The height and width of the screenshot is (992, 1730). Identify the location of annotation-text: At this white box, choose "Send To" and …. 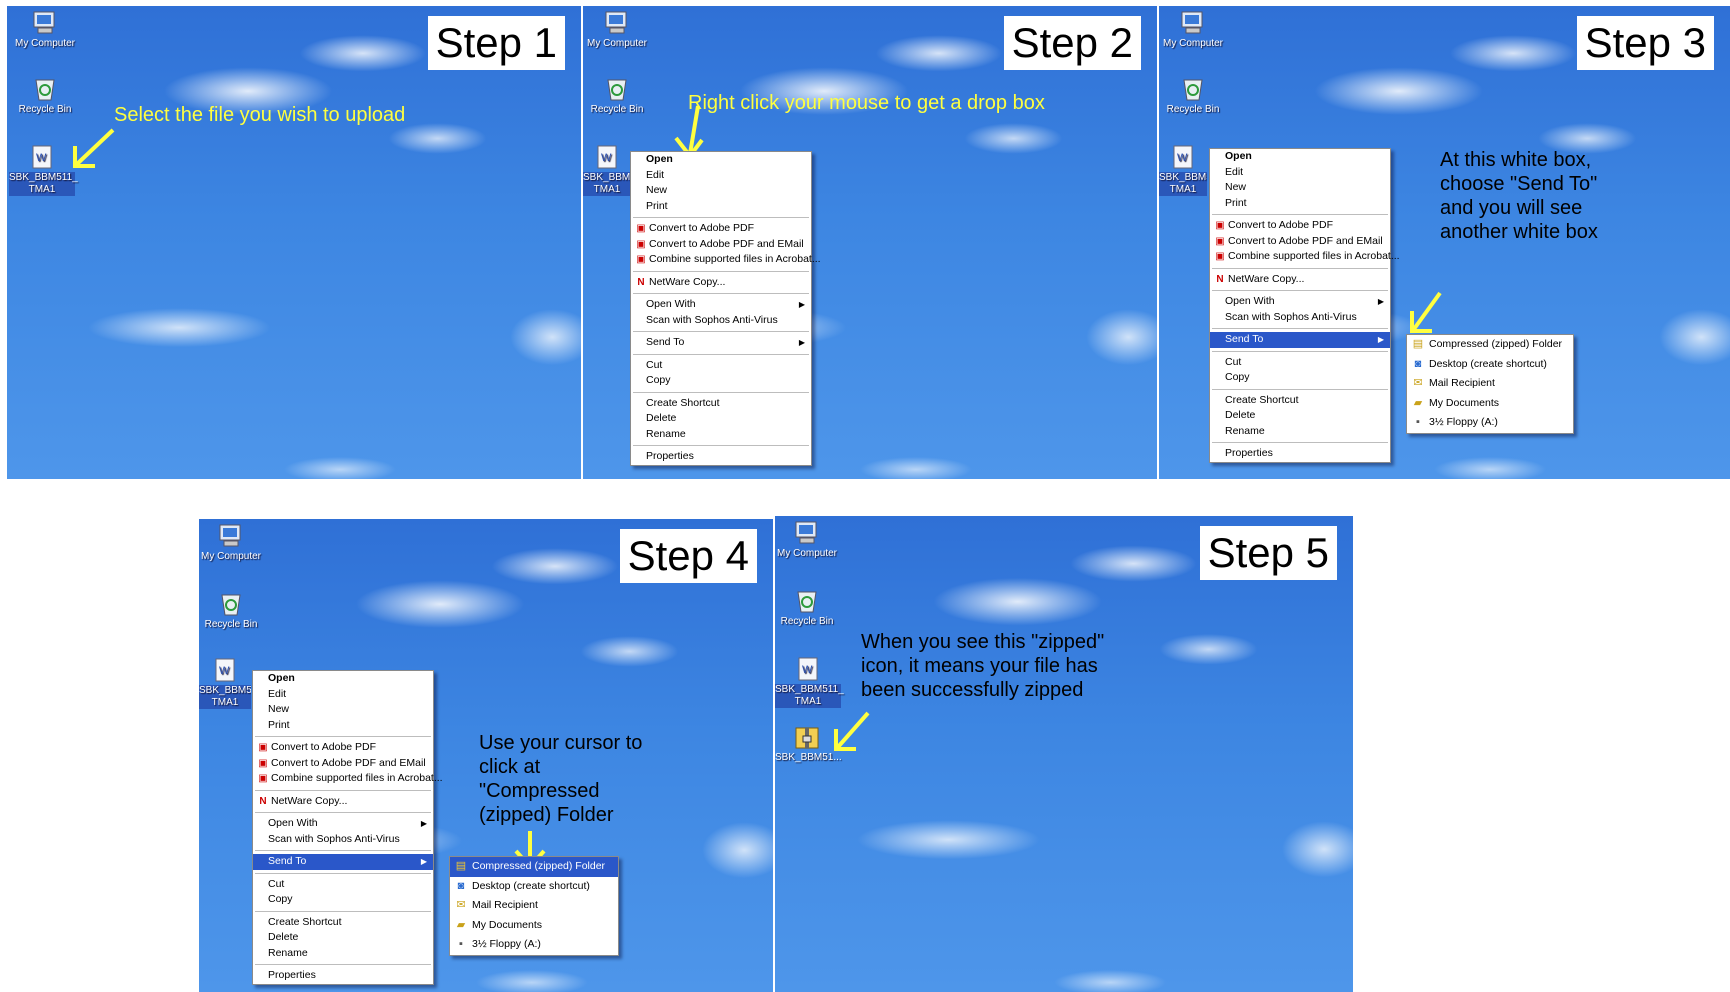
(1519, 196).